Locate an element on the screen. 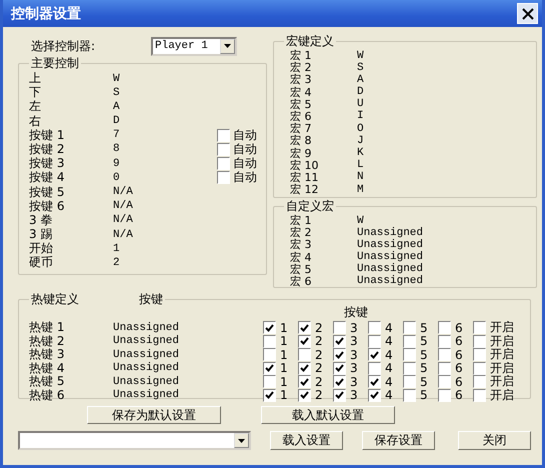  settings-dropdown is located at coordinates (134, 440).